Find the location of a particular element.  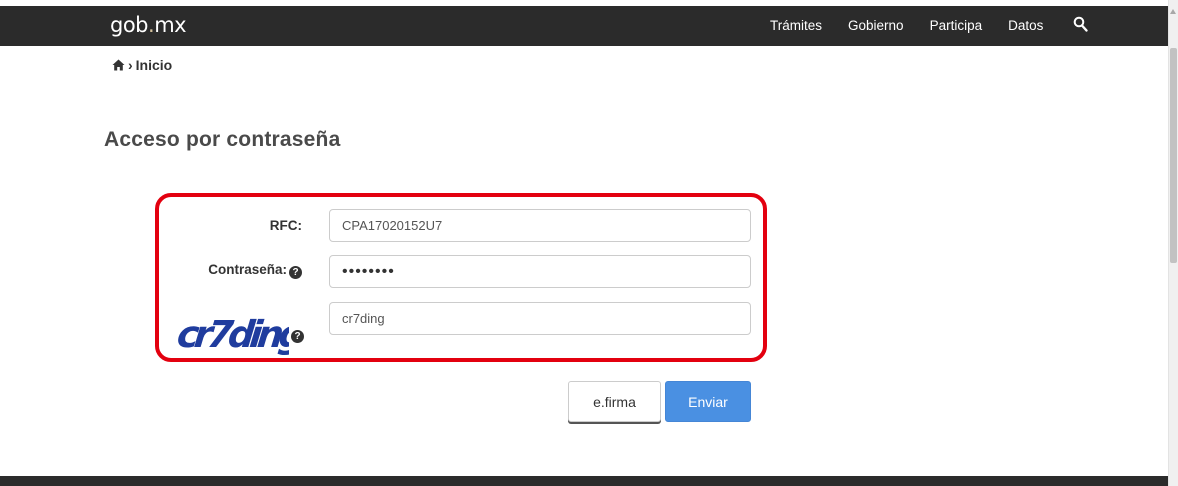

breadcrumb: › Inicio is located at coordinates (142, 65).